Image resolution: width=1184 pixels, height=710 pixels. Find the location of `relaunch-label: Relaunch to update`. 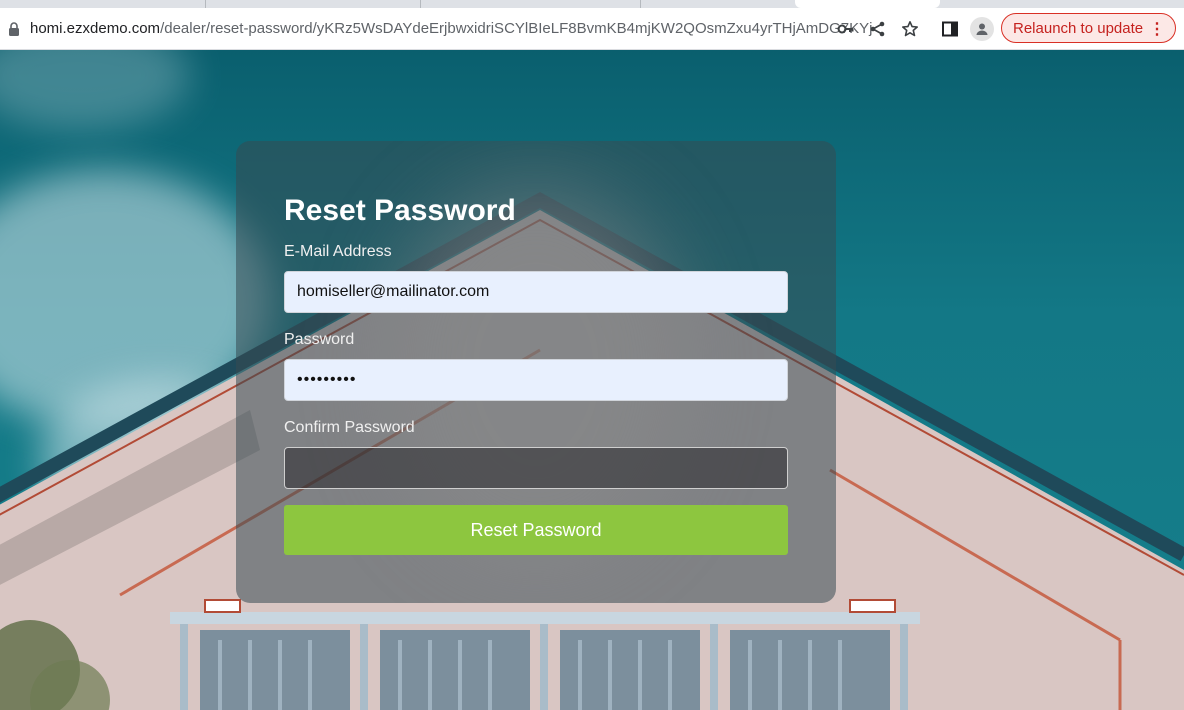

relaunch-label: Relaunch to update is located at coordinates (1078, 28).